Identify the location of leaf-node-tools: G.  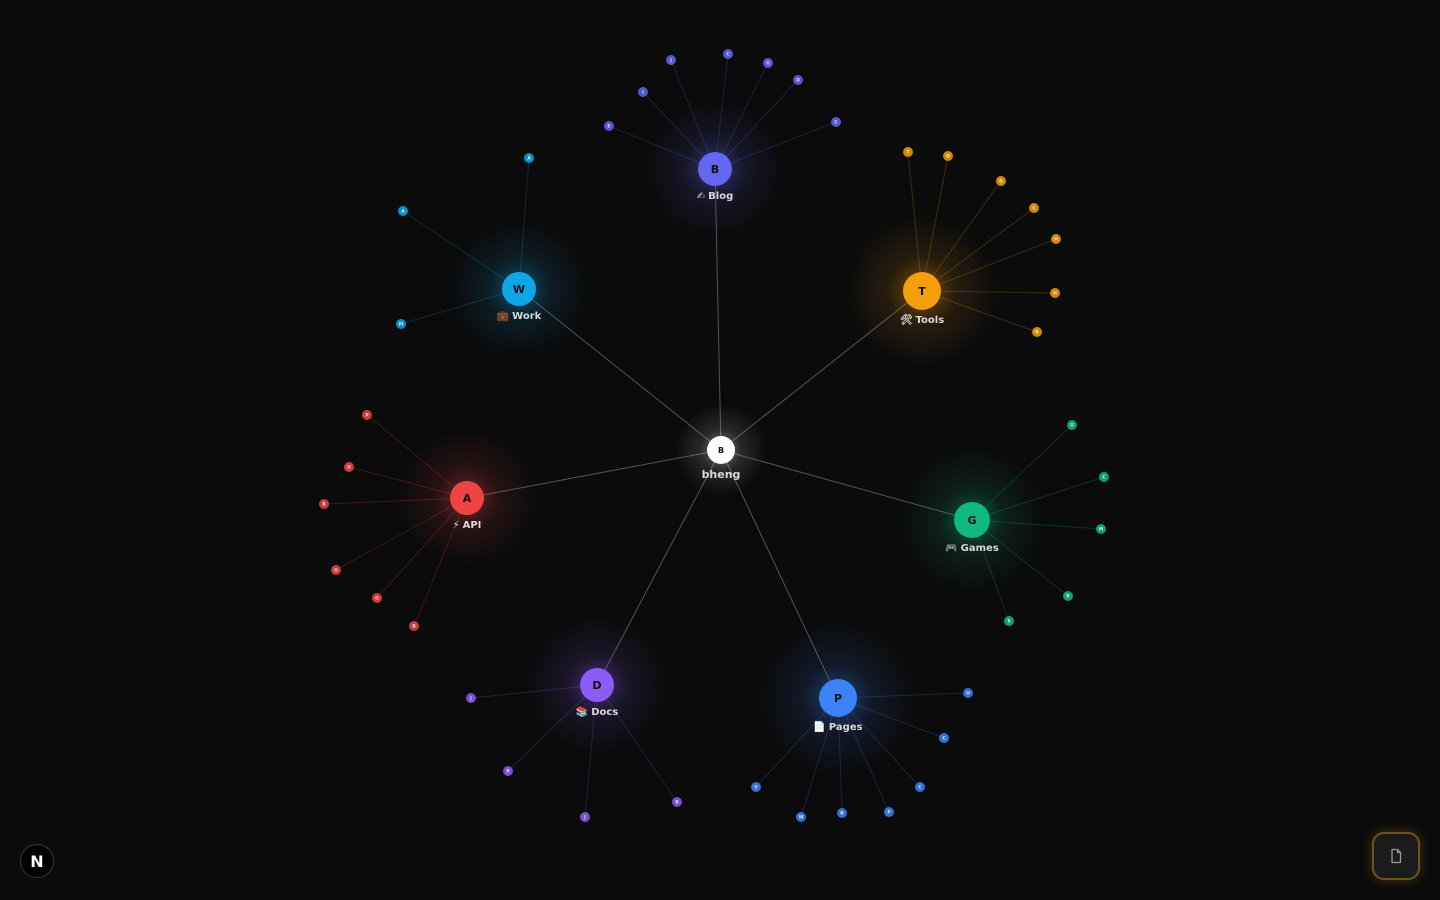
(1001, 181).